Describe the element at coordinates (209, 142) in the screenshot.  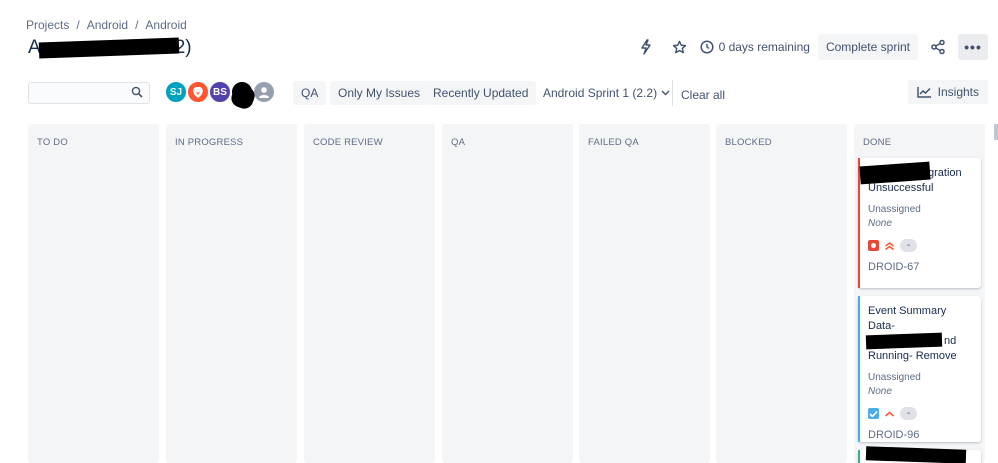
I see `column-title: IN PROGRESS` at that location.